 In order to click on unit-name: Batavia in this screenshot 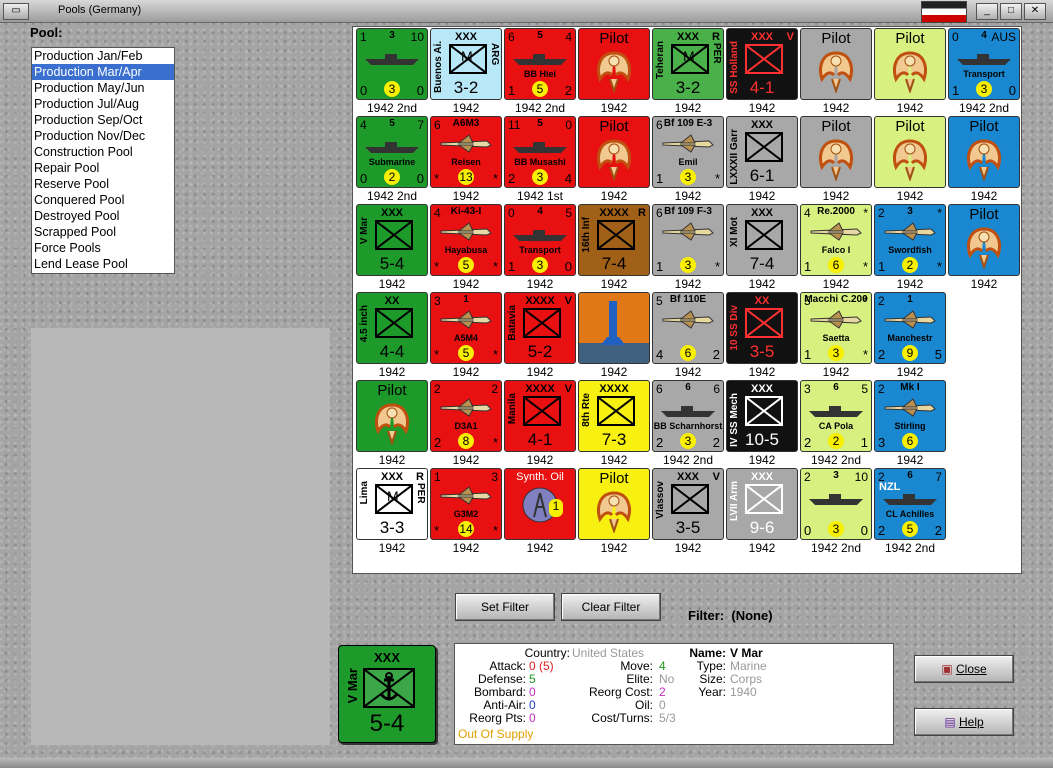, I will do `click(512, 323)`.